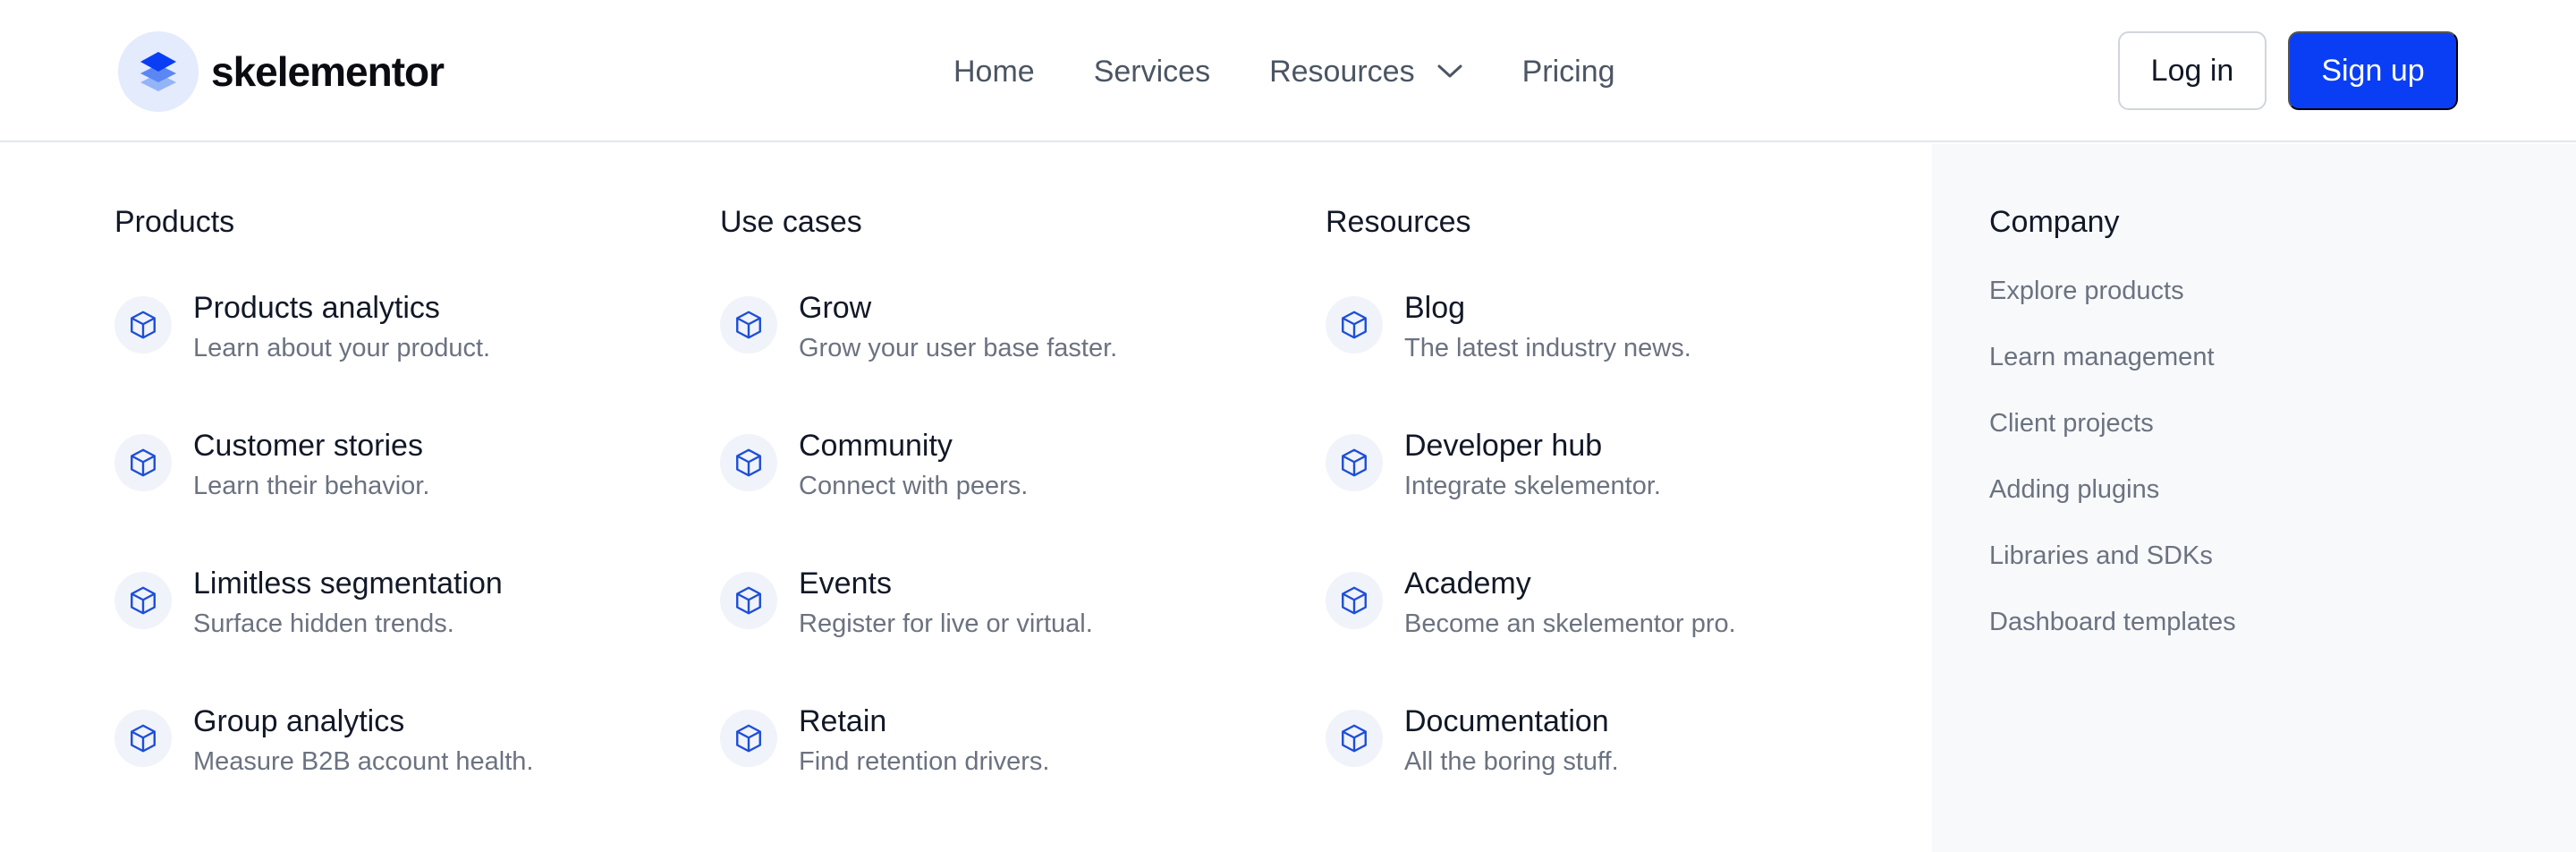  I want to click on company-link-learn-management: Learn management, so click(2102, 357).